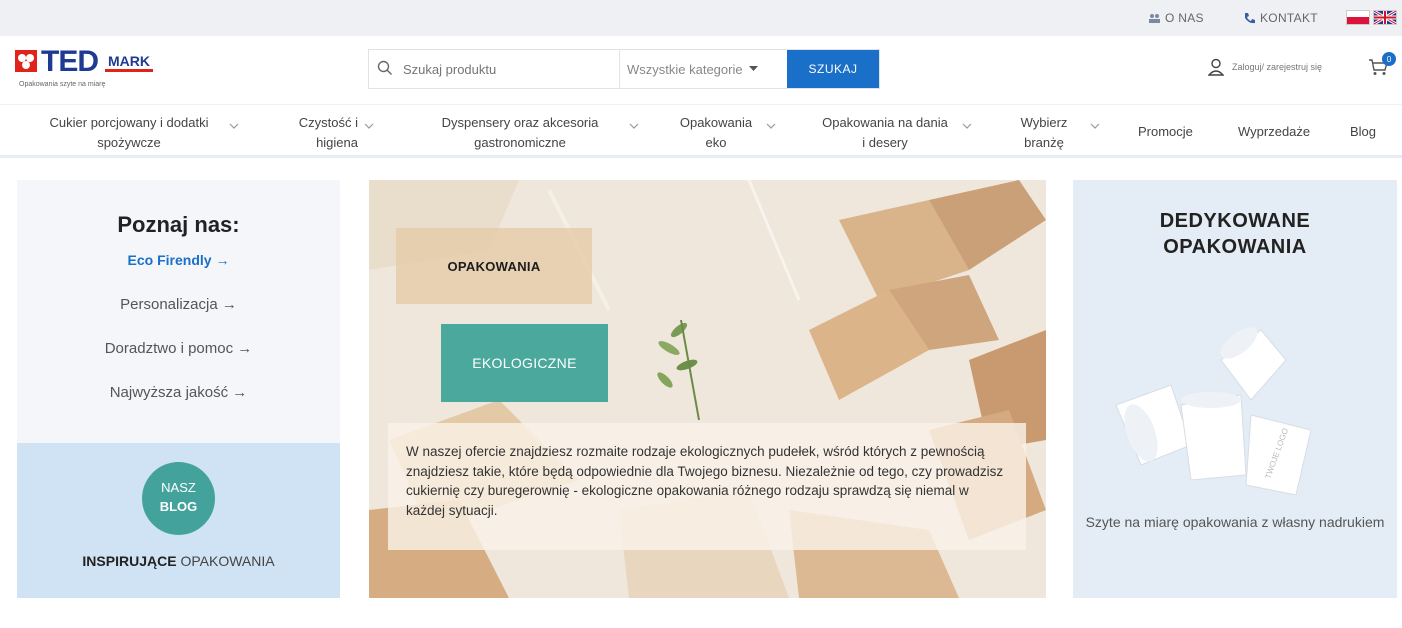 This screenshot has width=1402, height=628. I want to click on tedmark-logo: TED MARK Opakowania szyte na miarę, so click(97, 69).